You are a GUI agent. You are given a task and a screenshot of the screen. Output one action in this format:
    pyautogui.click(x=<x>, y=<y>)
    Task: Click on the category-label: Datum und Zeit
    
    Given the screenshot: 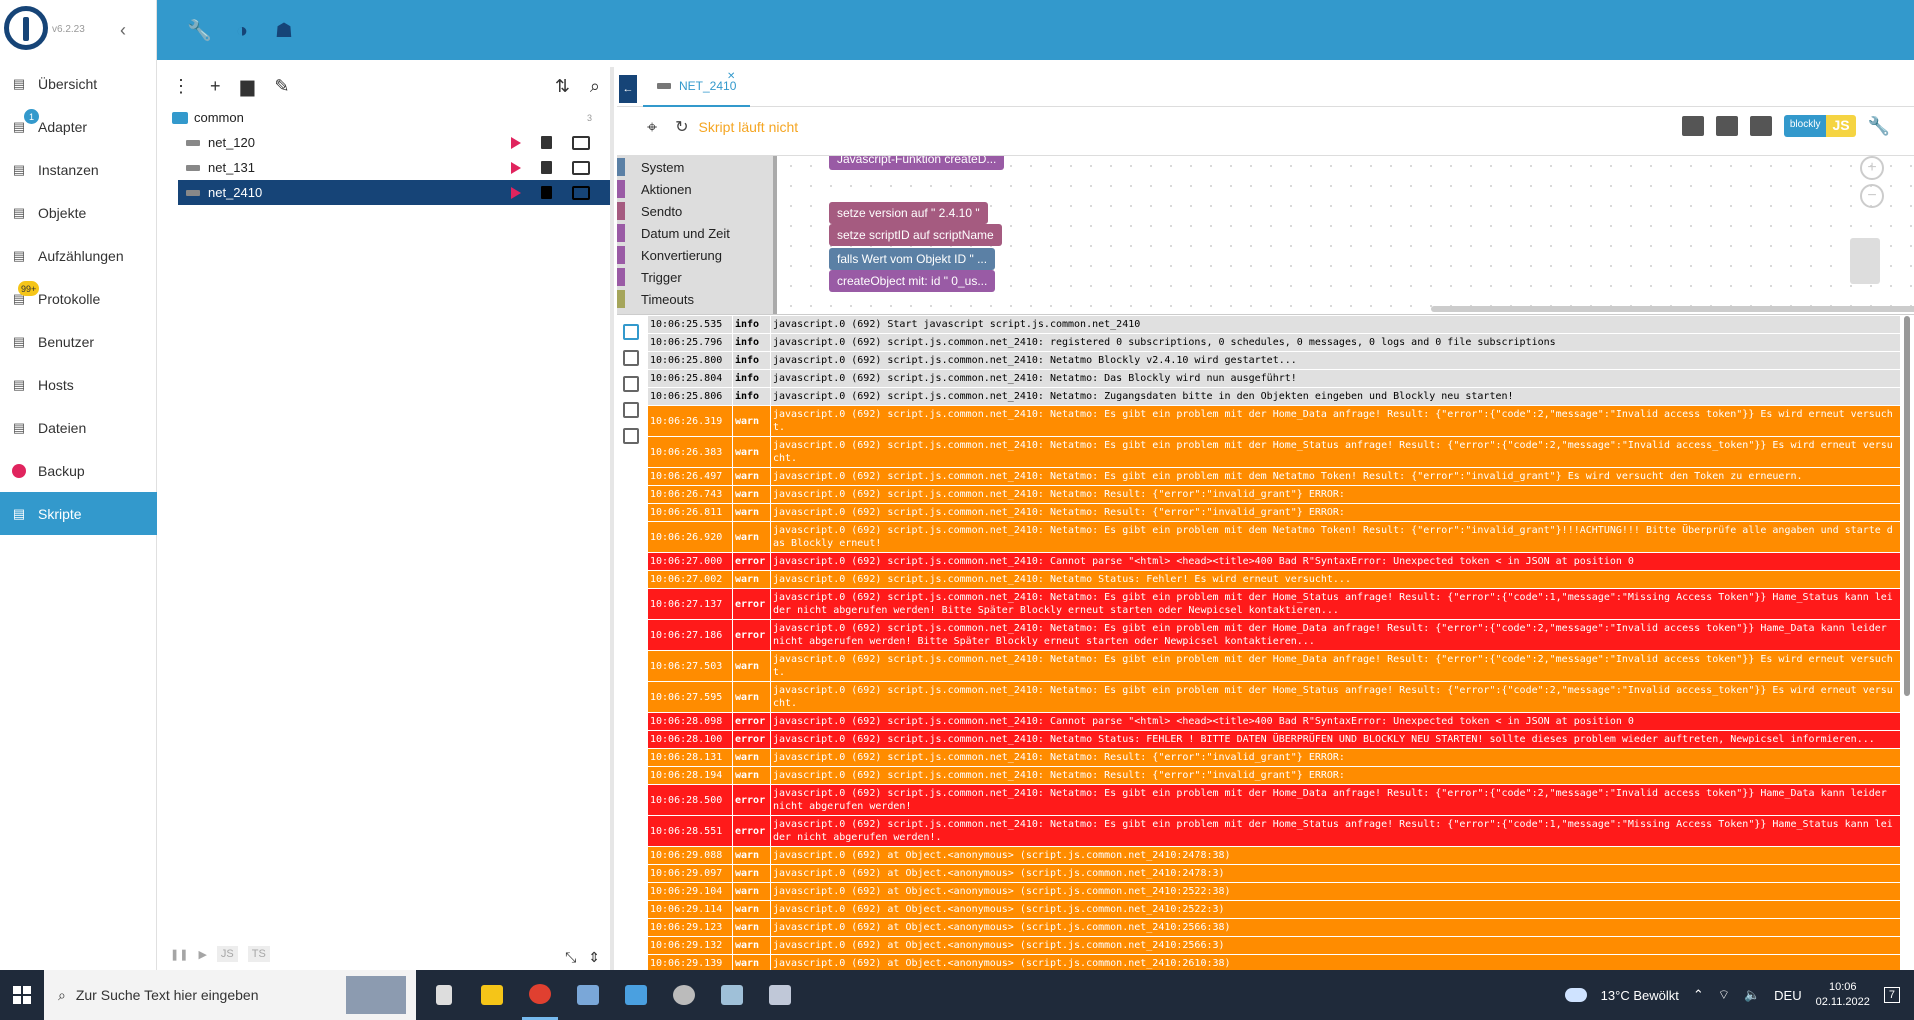 What is the action you would take?
    pyautogui.click(x=685, y=233)
    